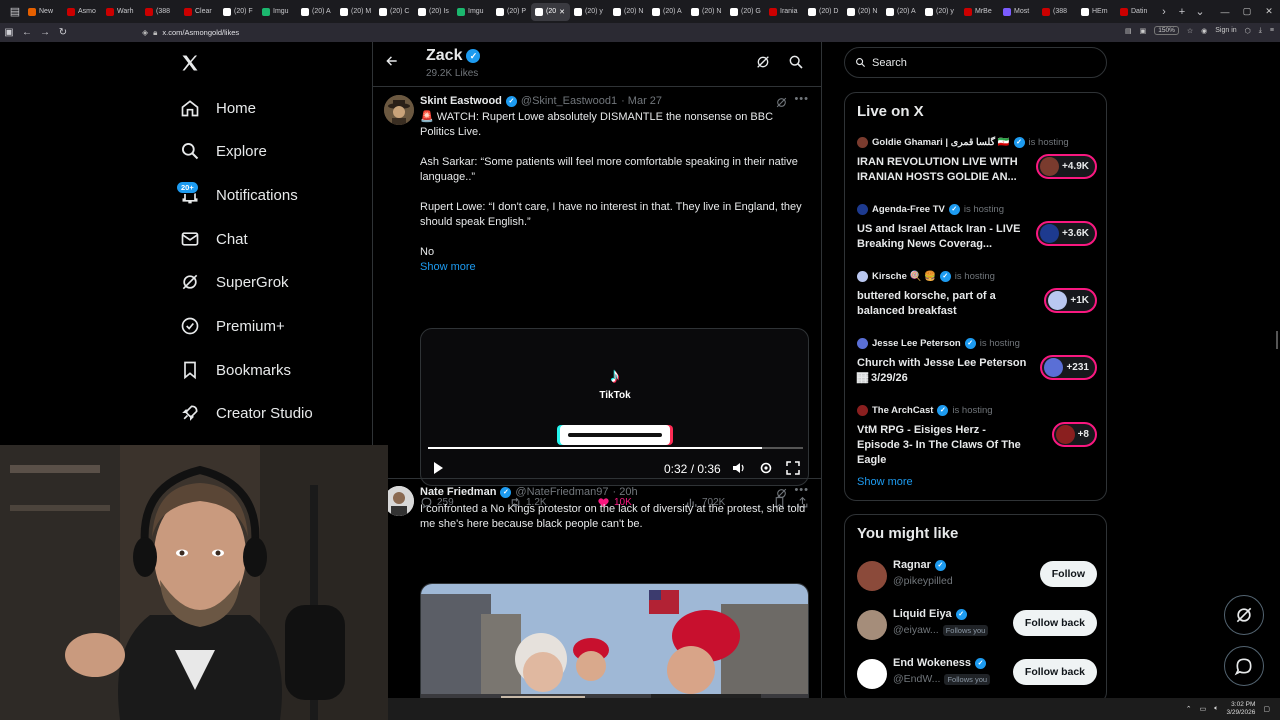 The height and width of the screenshot is (720, 1280). Describe the element at coordinates (941, 142) in the screenshot. I see `host-name: Goldie Ghamari | گلسا قمری 🇮🇷` at that location.